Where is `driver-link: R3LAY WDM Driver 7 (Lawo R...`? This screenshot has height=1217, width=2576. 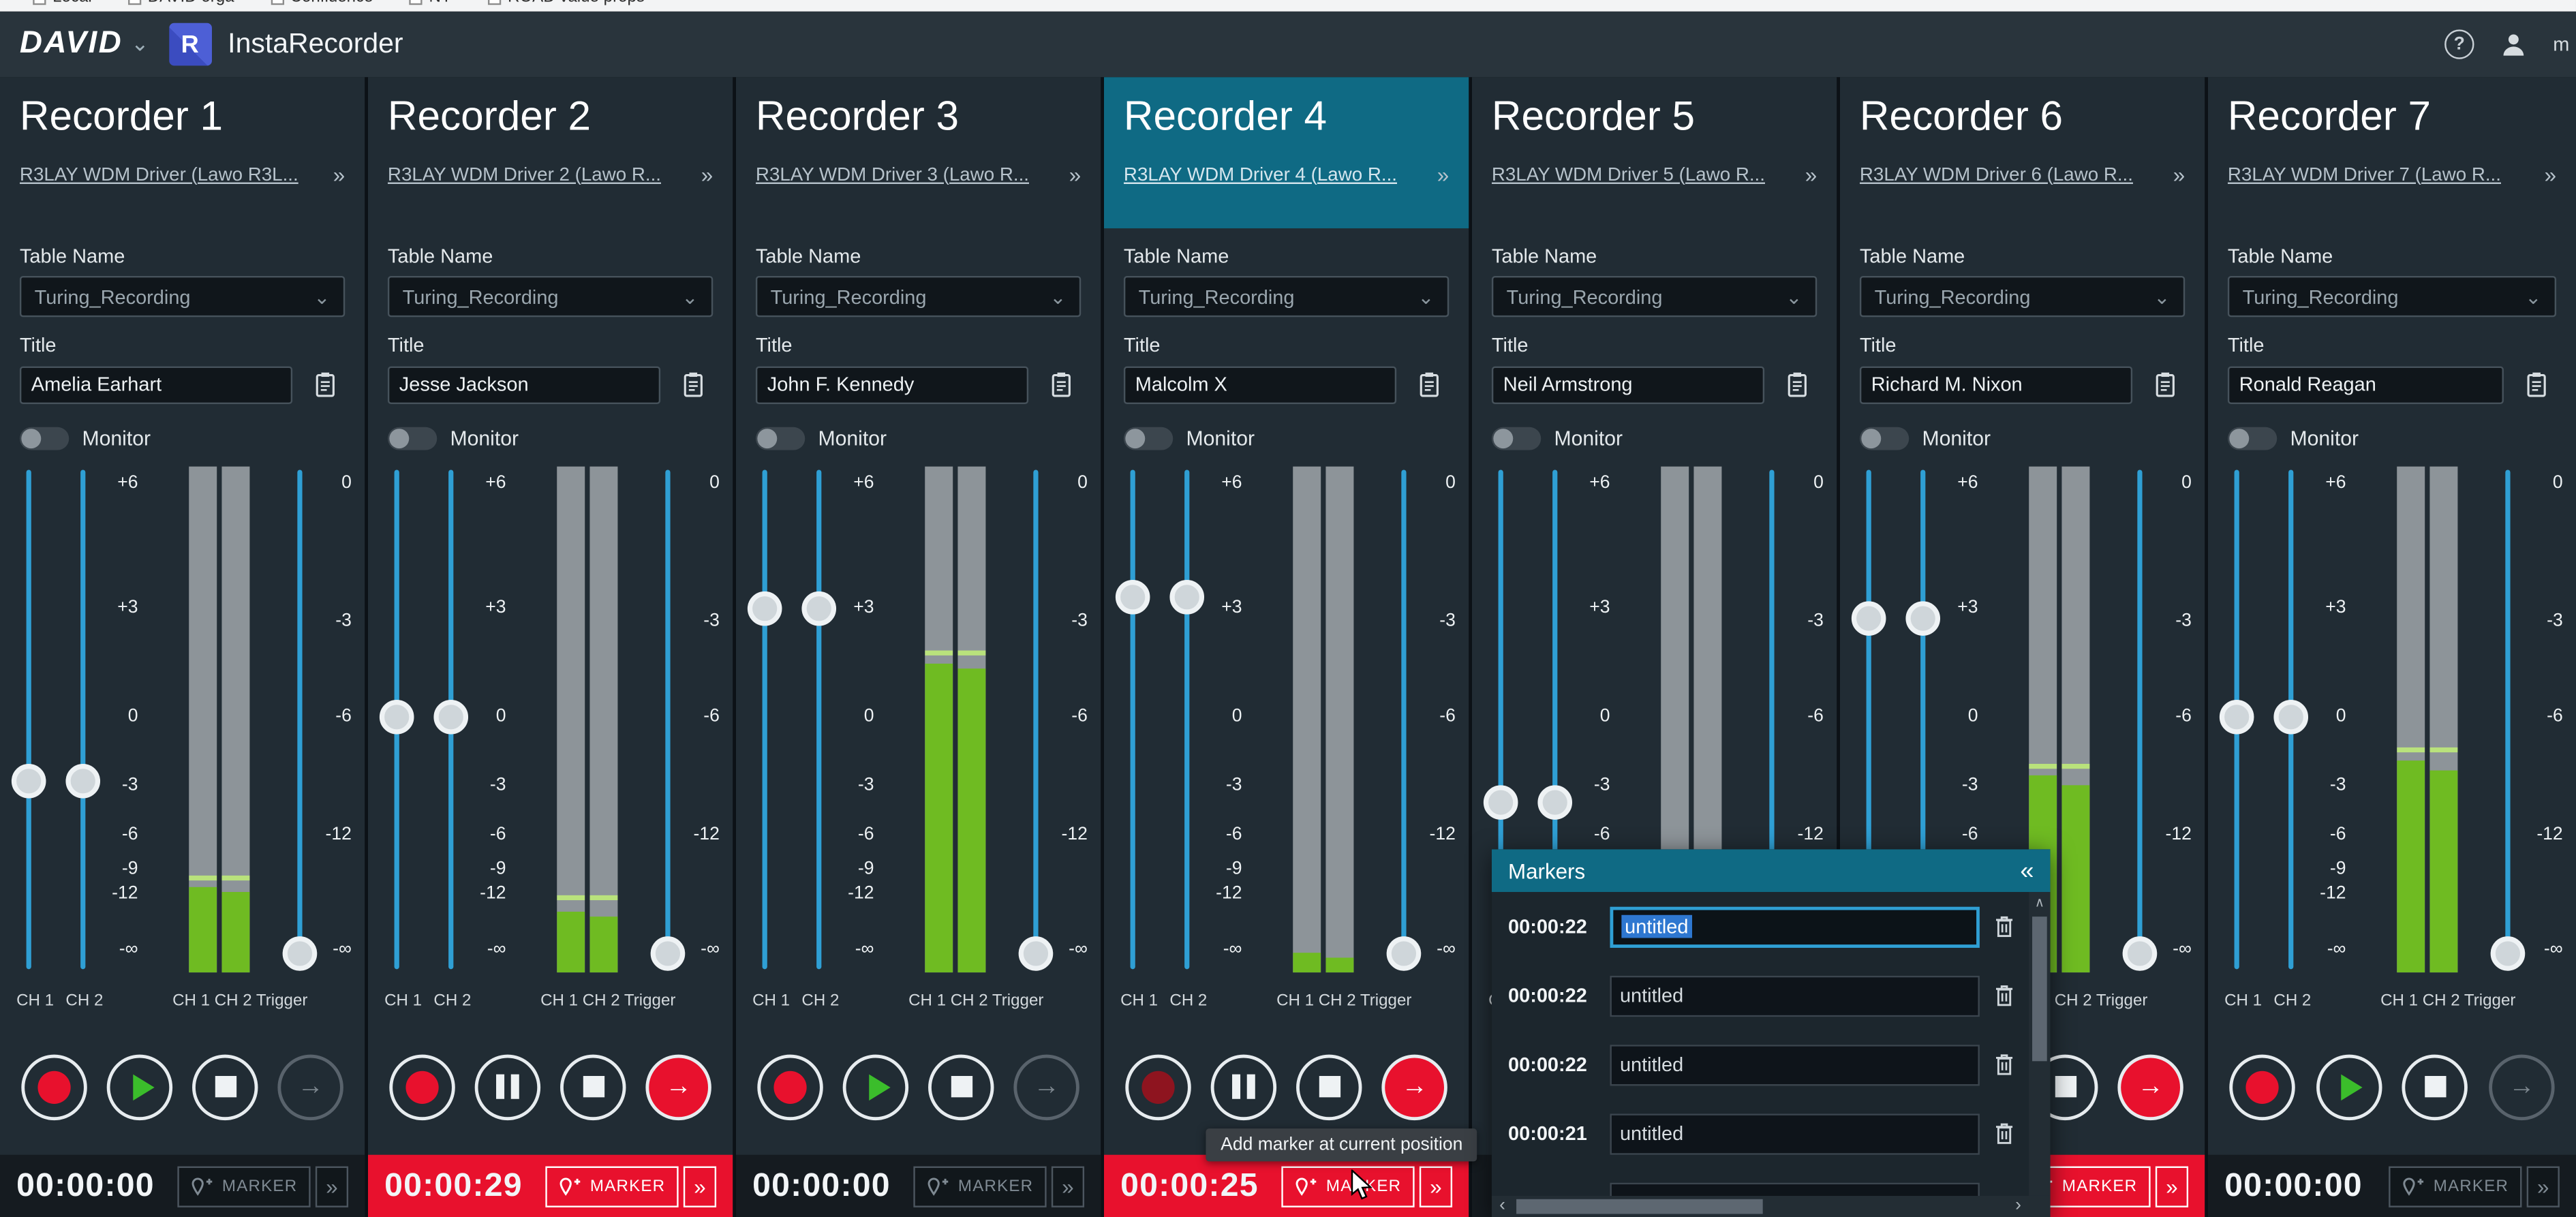 driver-link: R3LAY WDM Driver 7 (Lawo R... is located at coordinates (2381, 175).